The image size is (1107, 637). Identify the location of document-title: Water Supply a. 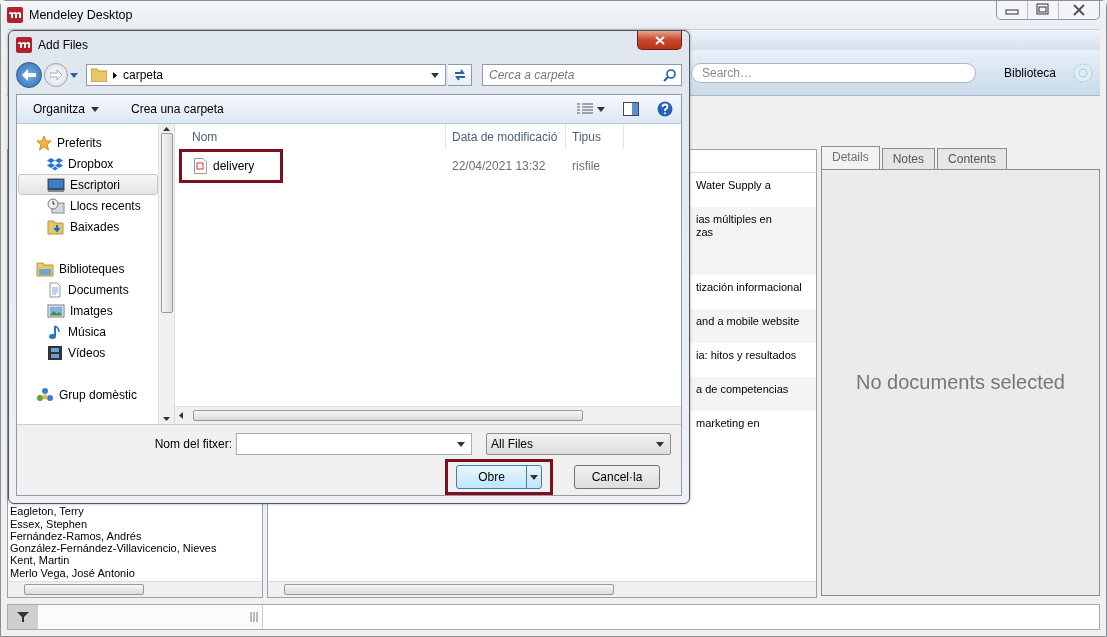
(734, 185).